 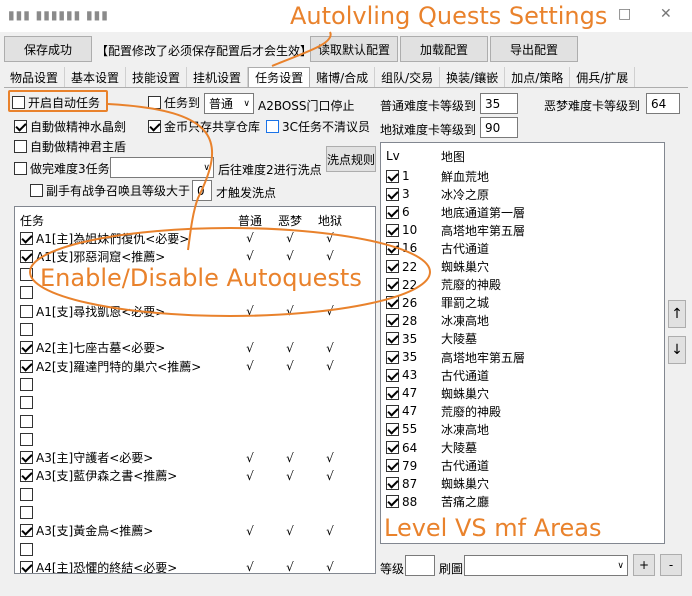 I want to click on arrow-to-tab, so click(x=301, y=49).